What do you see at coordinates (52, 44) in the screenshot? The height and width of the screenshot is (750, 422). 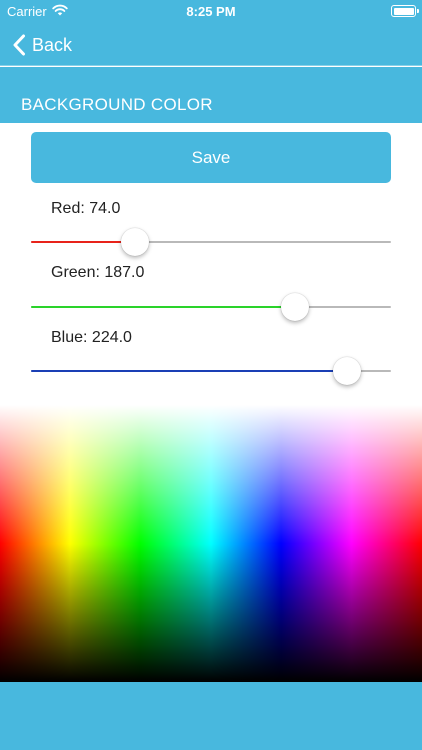 I see `back-label: Back` at bounding box center [52, 44].